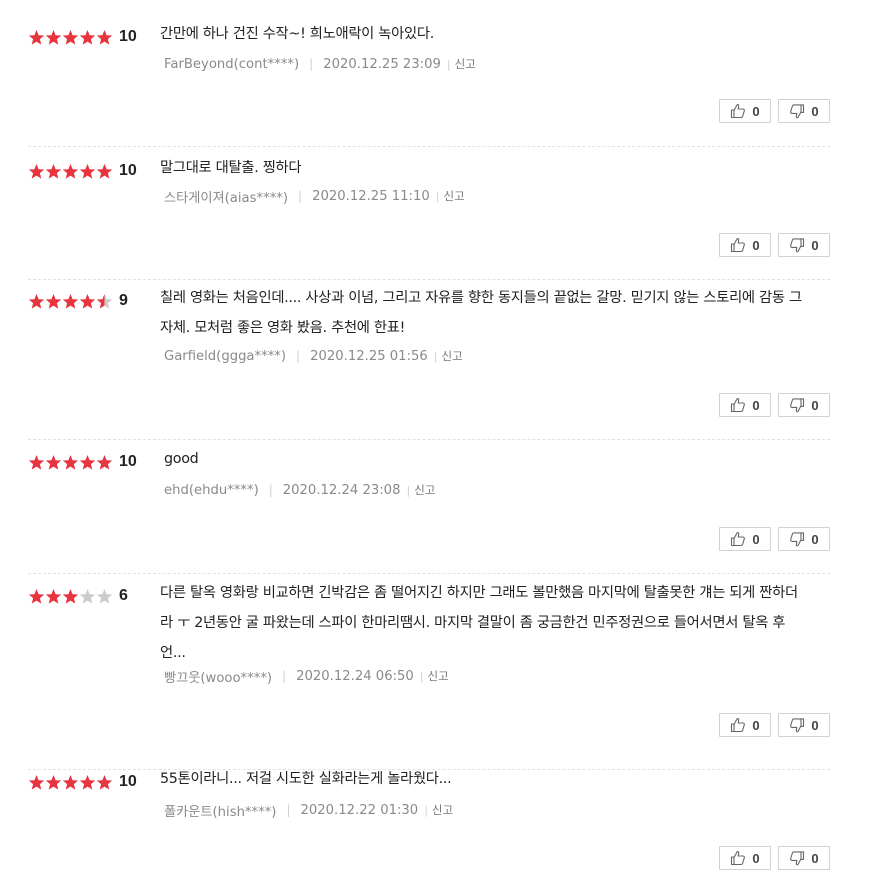 The image size is (869, 884). I want to click on author-name: 폴카운트(hish****), so click(220, 810).